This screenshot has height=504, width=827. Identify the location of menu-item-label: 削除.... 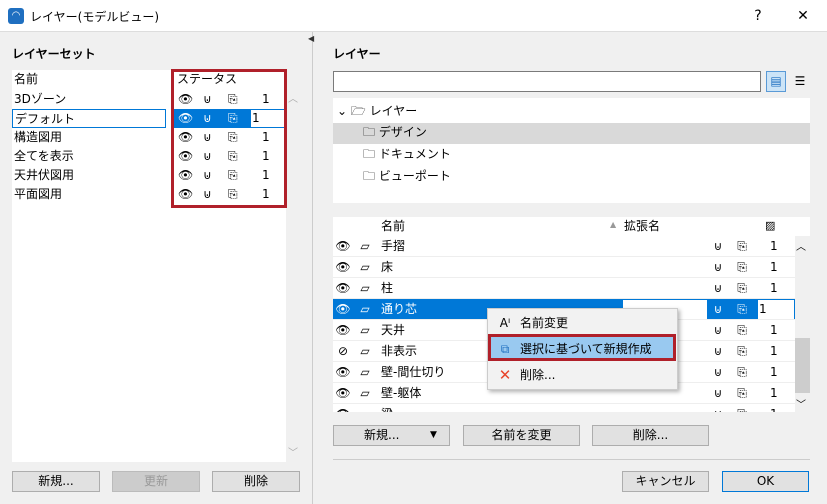
(538, 375).